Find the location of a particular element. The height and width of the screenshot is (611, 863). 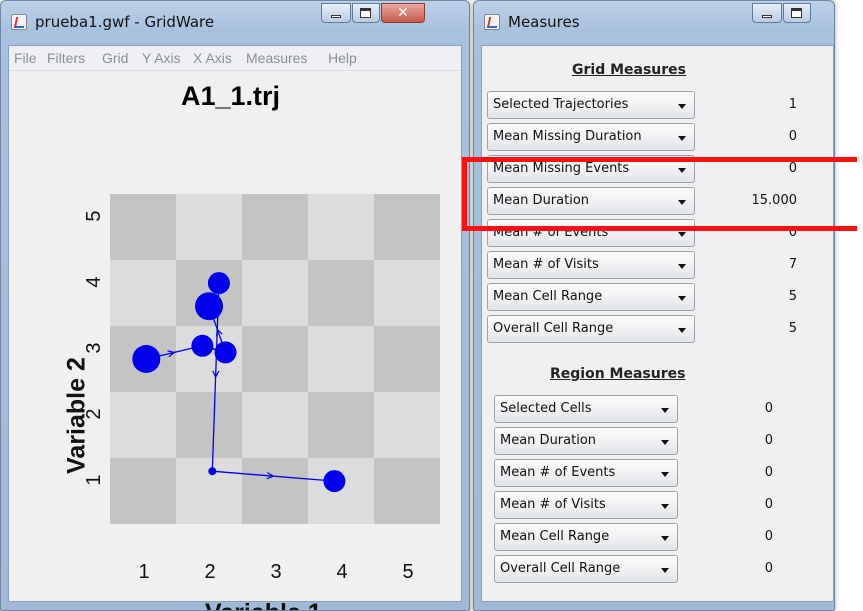

measure-dropdown: Mean Missing Duration is located at coordinates (591, 137).